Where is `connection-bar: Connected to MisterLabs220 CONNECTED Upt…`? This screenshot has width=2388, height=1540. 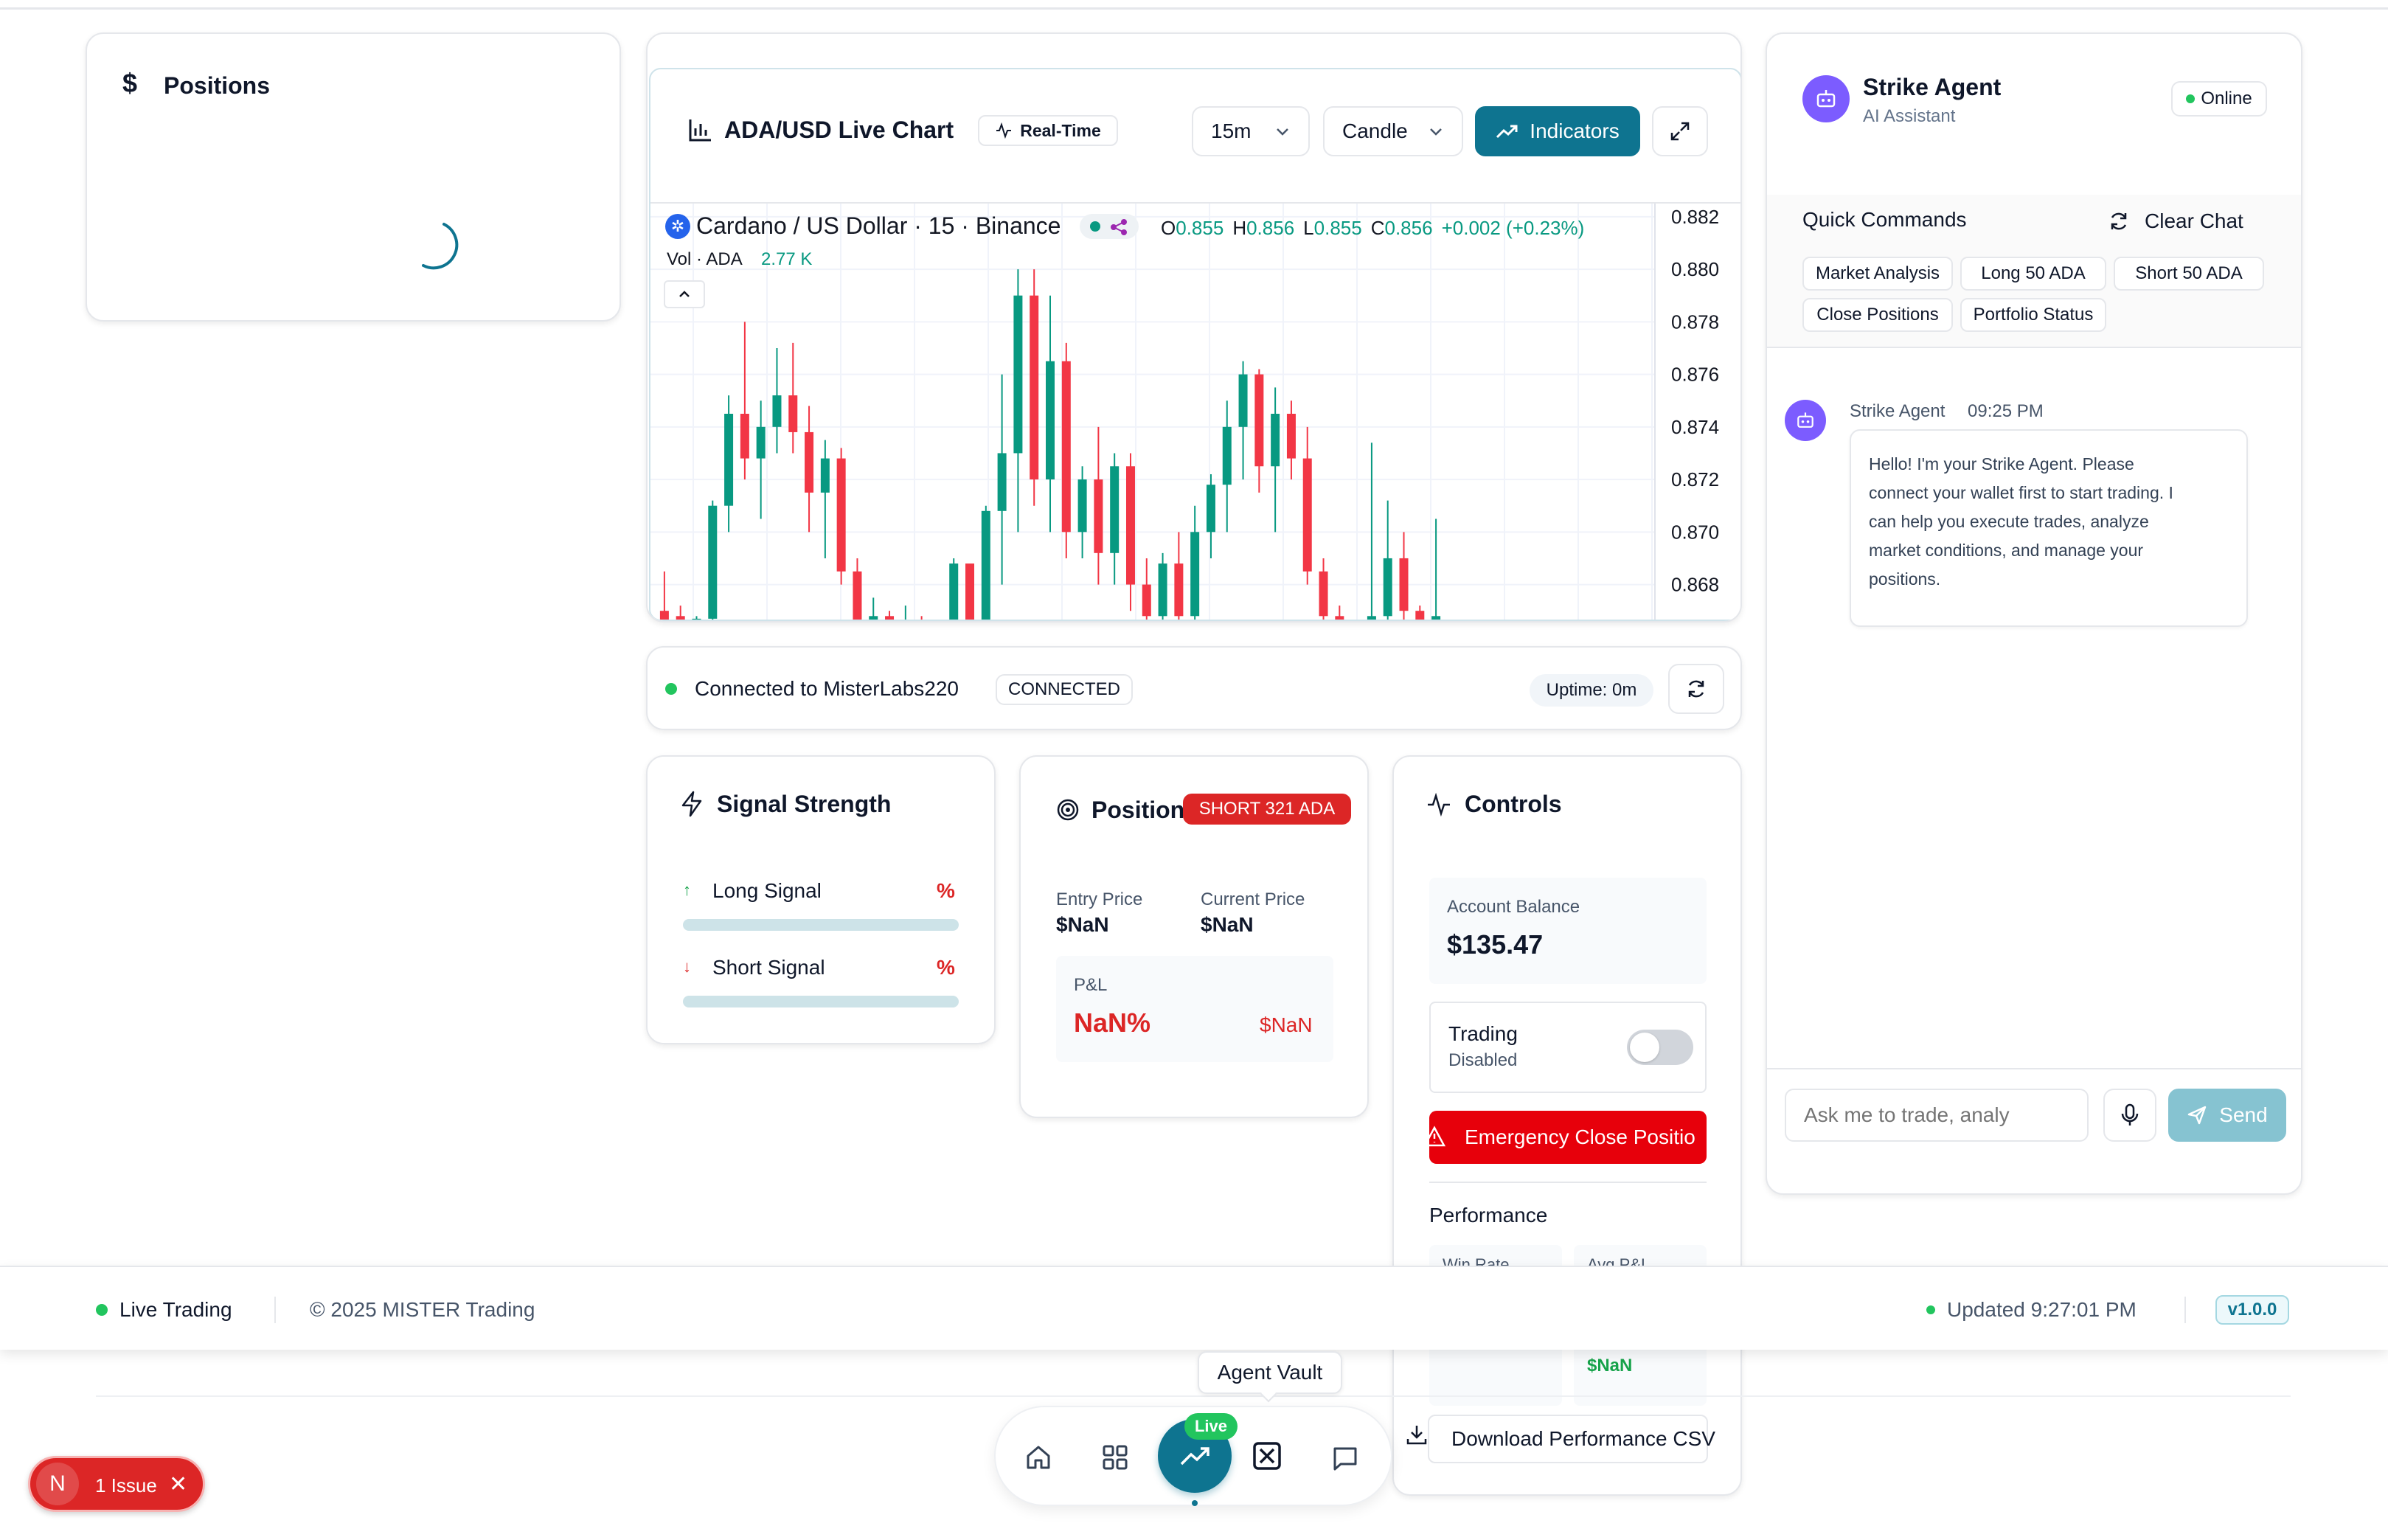 connection-bar: Connected to MisterLabs220 CONNECTED Upt… is located at coordinates (1194, 688).